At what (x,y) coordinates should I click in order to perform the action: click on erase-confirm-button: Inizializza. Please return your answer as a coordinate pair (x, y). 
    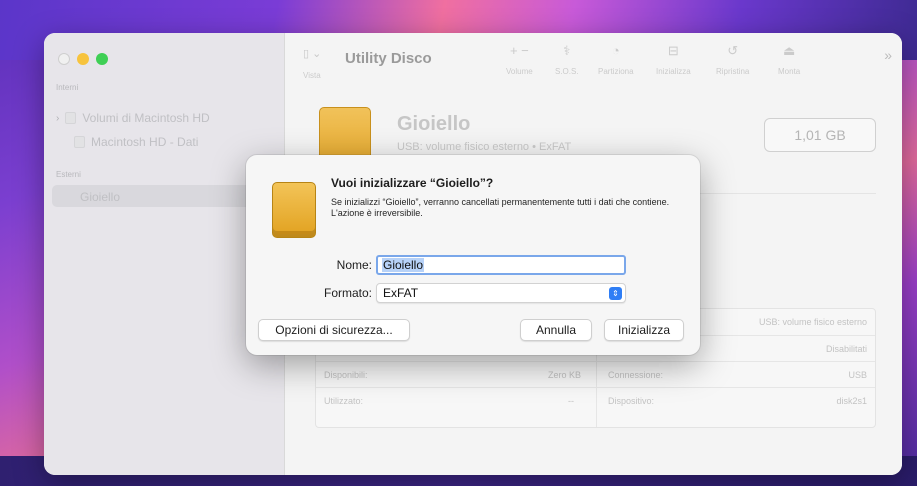
    Looking at the image, I should click on (644, 330).